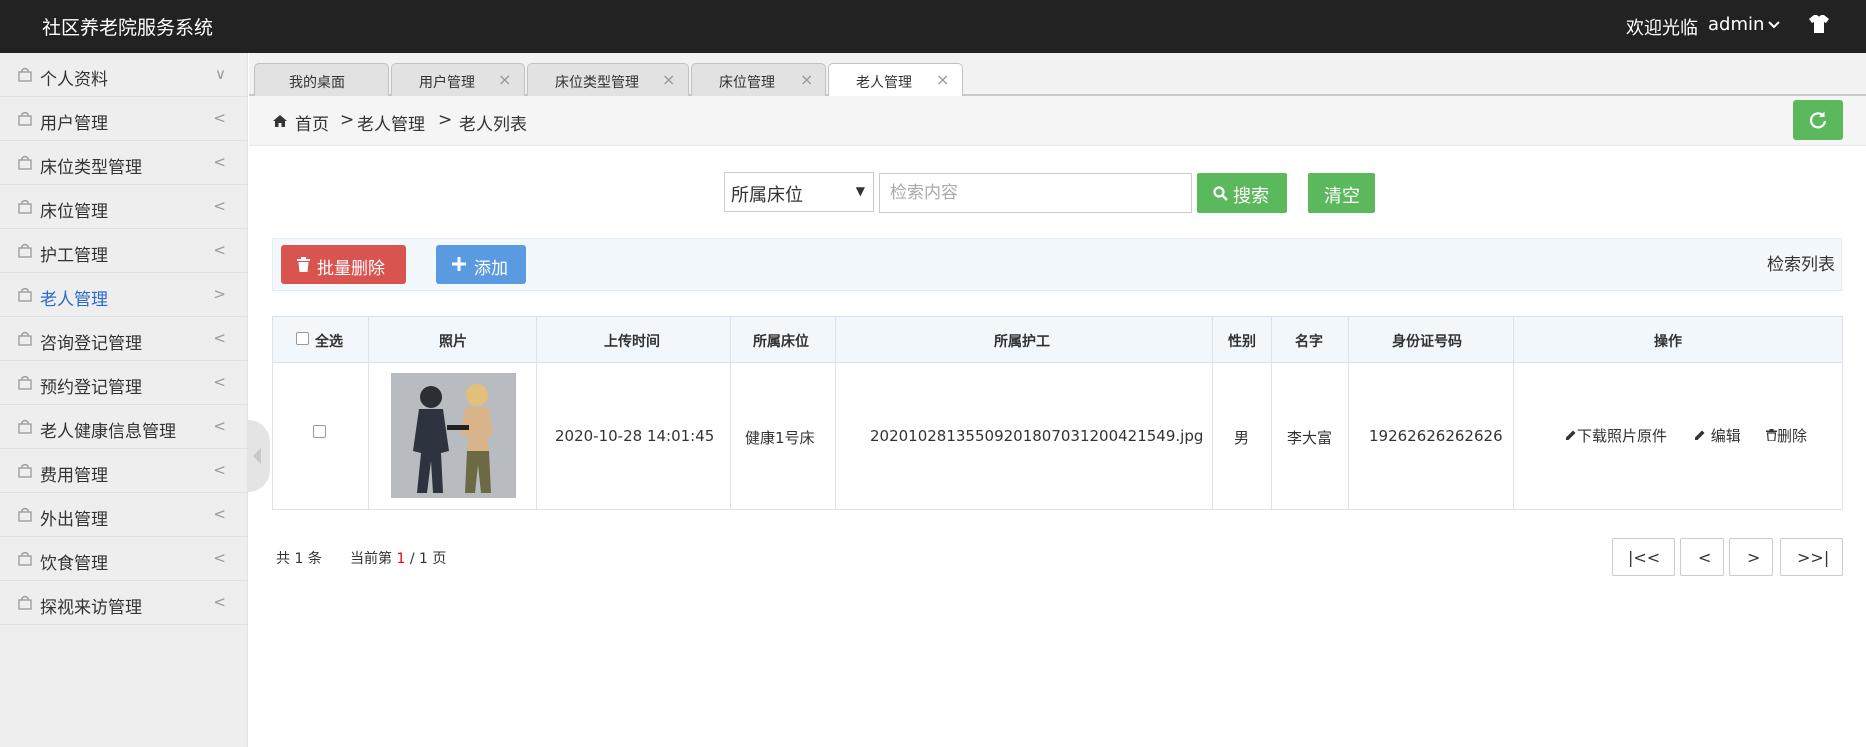 This screenshot has height=747, width=1866. I want to click on prev-page-button: <, so click(1702, 557).